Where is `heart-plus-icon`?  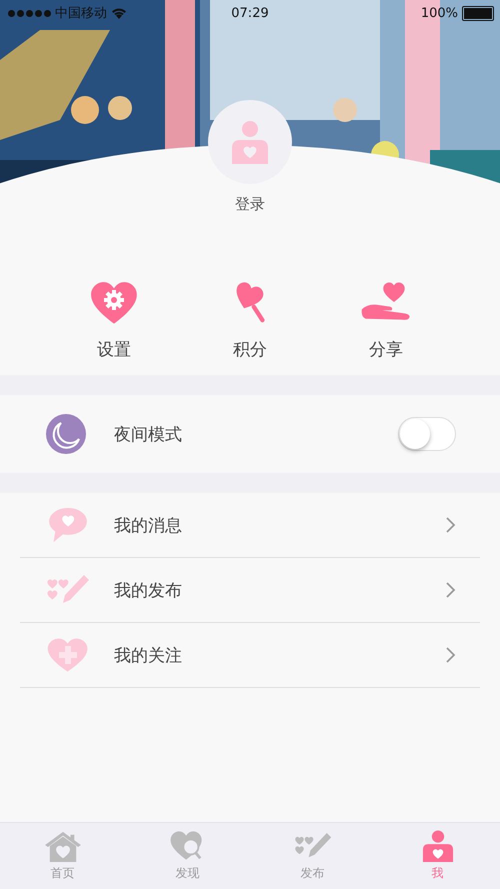
heart-plus-icon is located at coordinates (68, 655).